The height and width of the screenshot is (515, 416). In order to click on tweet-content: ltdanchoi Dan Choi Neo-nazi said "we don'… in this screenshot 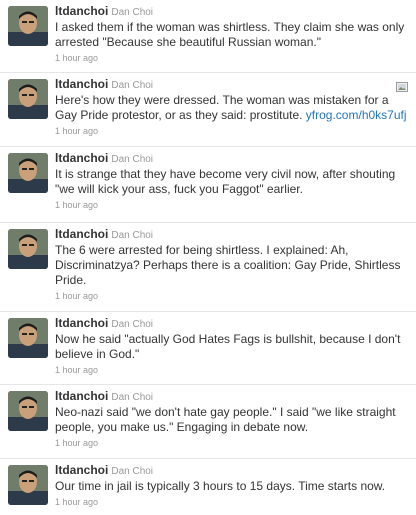, I will do `click(232, 419)`.